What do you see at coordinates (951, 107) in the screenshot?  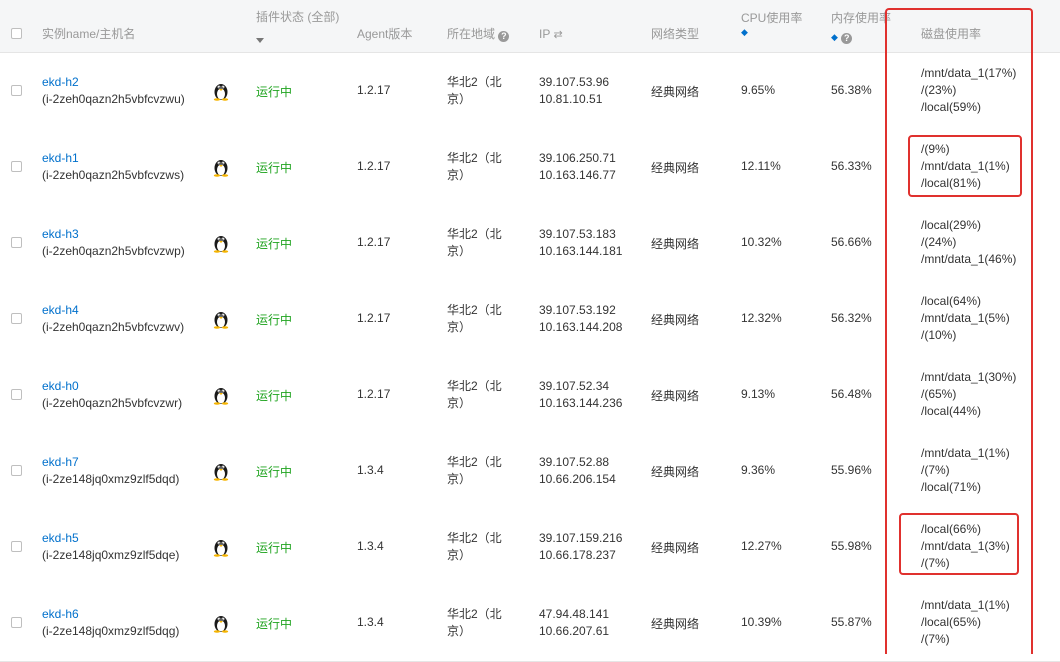 I see `disk-usage-line: /local(59%)` at bounding box center [951, 107].